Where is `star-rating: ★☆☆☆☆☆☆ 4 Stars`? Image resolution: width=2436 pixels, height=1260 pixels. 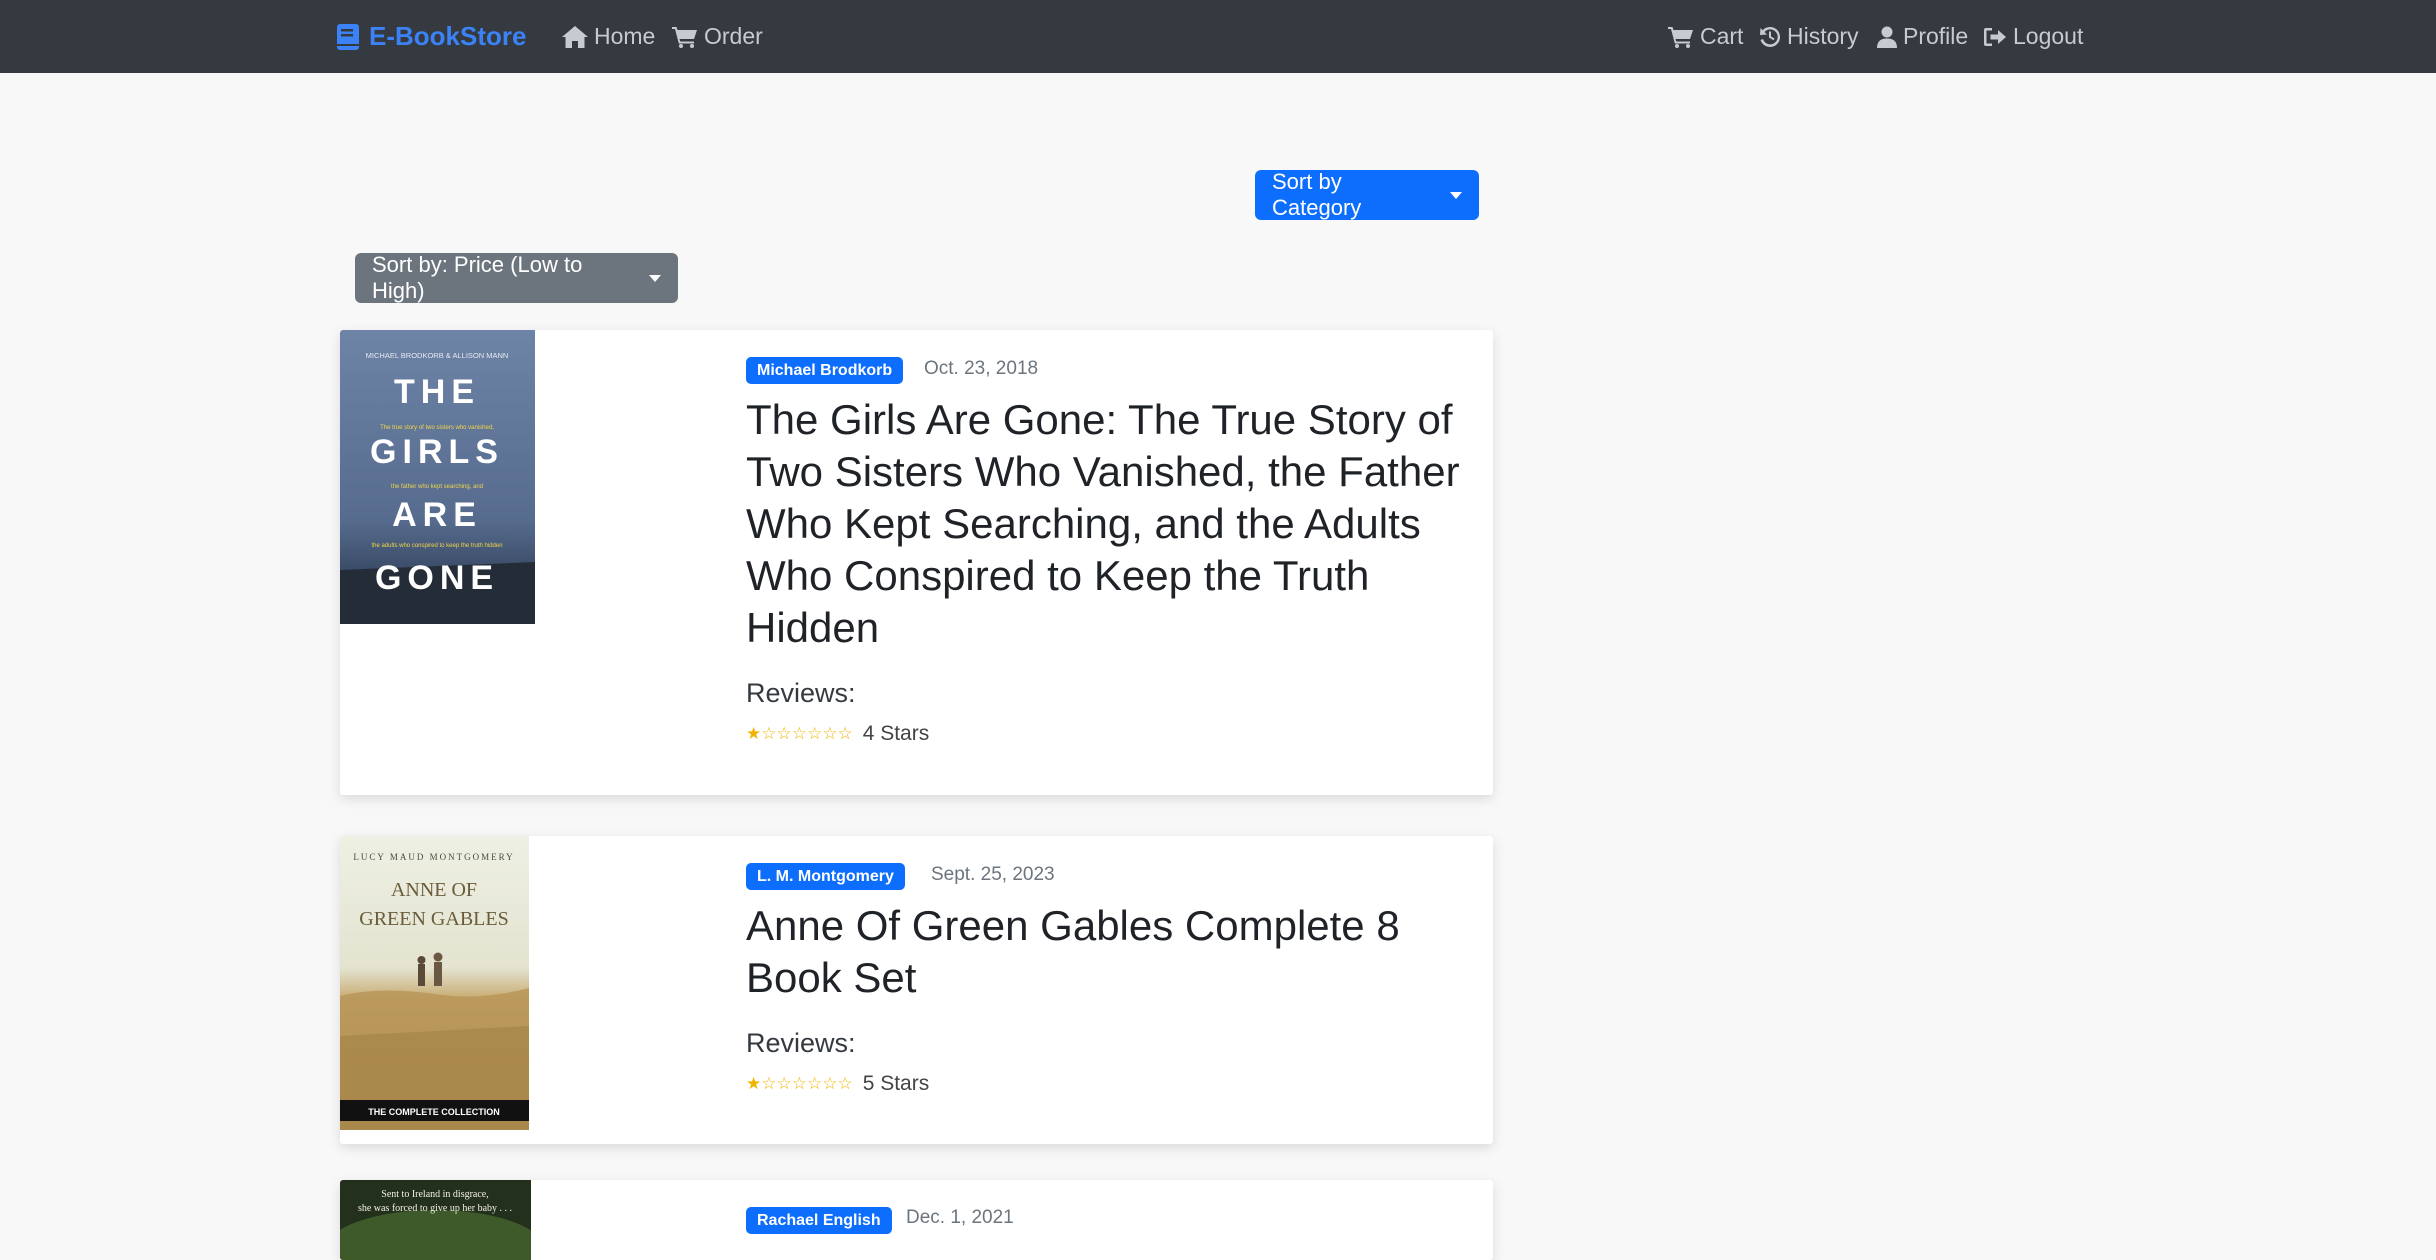
star-rating: ★☆☆☆☆☆☆ 4 Stars is located at coordinates (837, 734).